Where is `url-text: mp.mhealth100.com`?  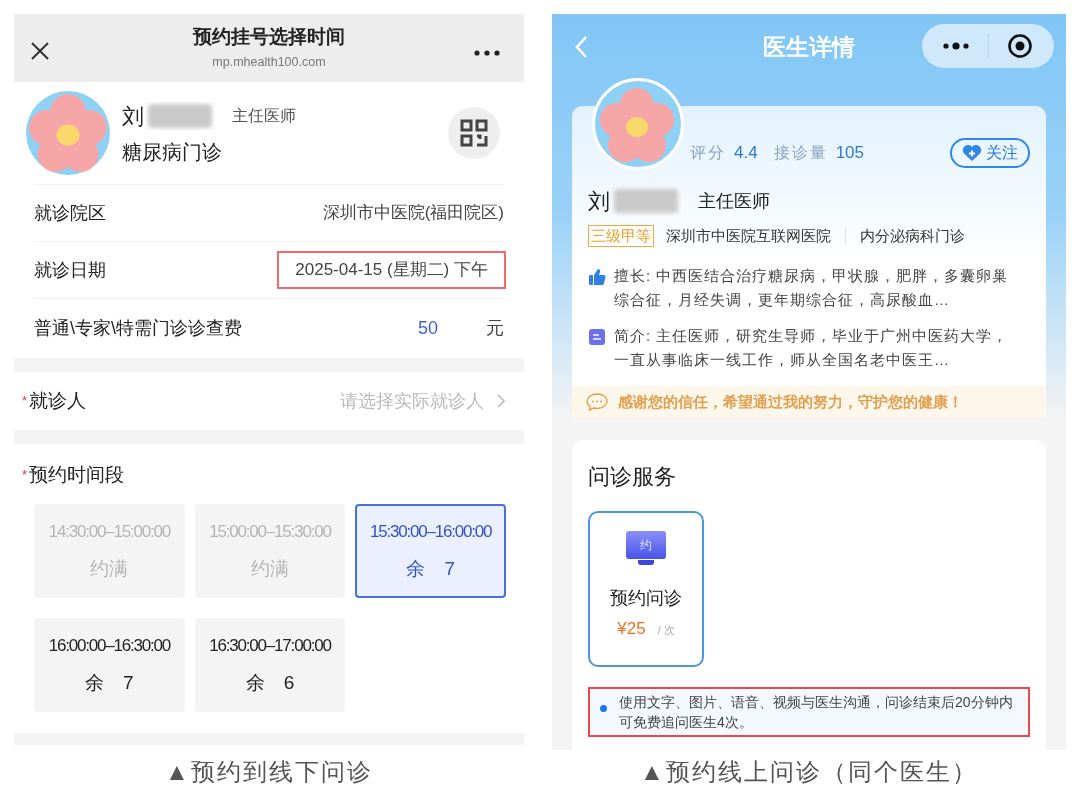
url-text: mp.mhealth100.com is located at coordinates (269, 62).